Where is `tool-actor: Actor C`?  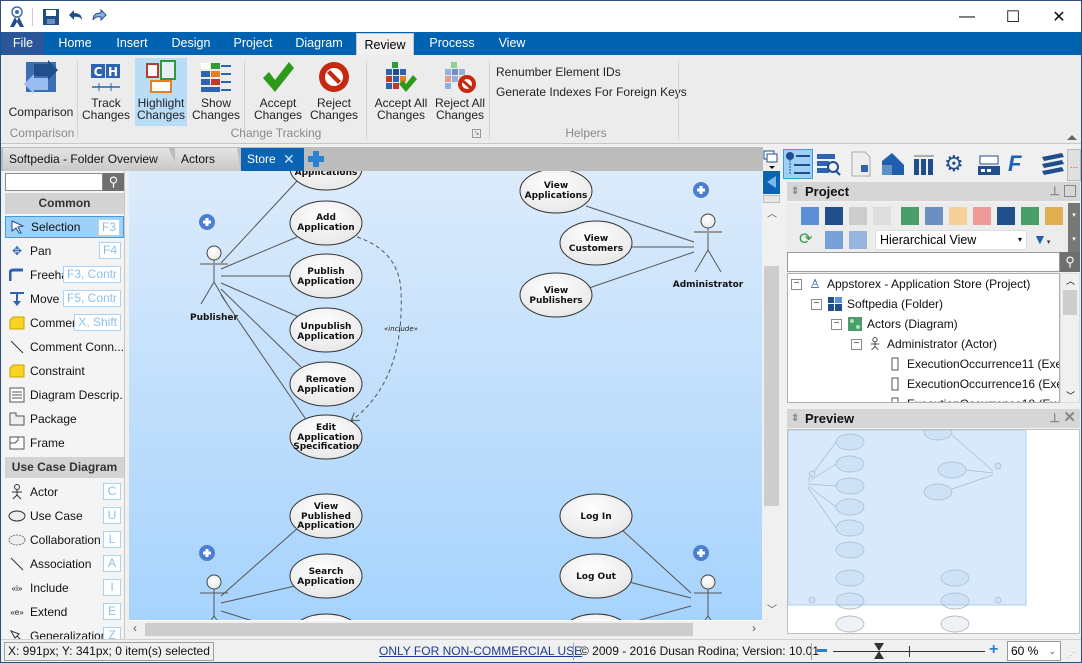 tool-actor: Actor C is located at coordinates (64, 492).